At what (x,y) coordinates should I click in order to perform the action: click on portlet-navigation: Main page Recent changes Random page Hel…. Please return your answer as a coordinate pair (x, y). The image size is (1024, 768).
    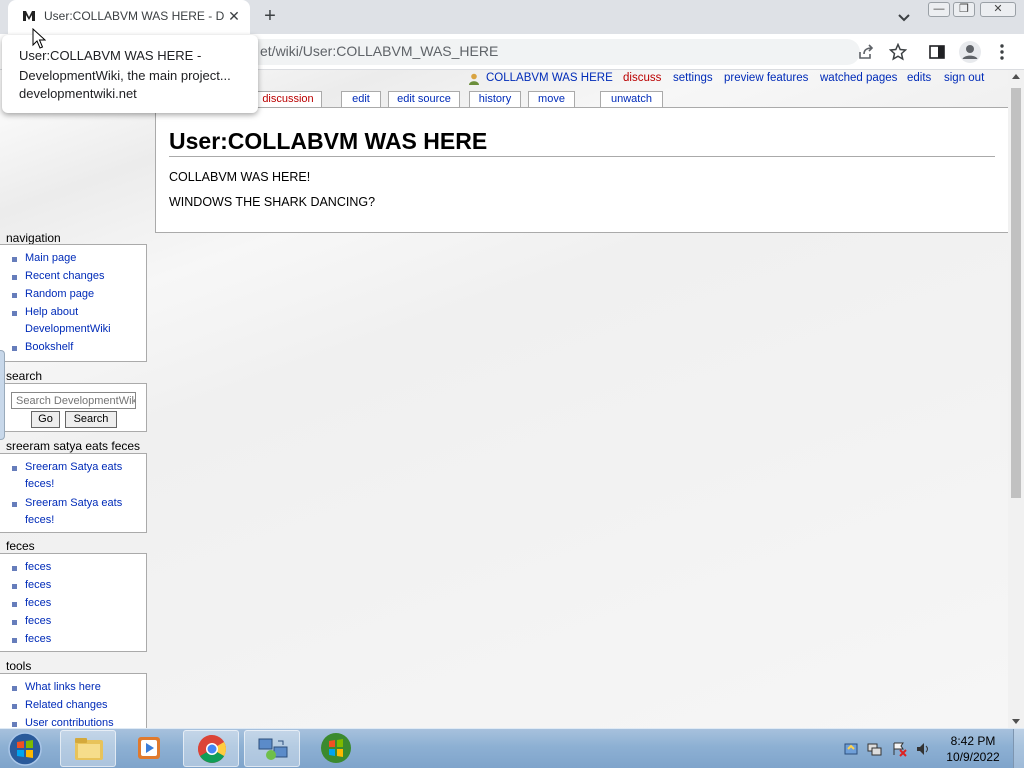
    Looking at the image, I should click on (73, 303).